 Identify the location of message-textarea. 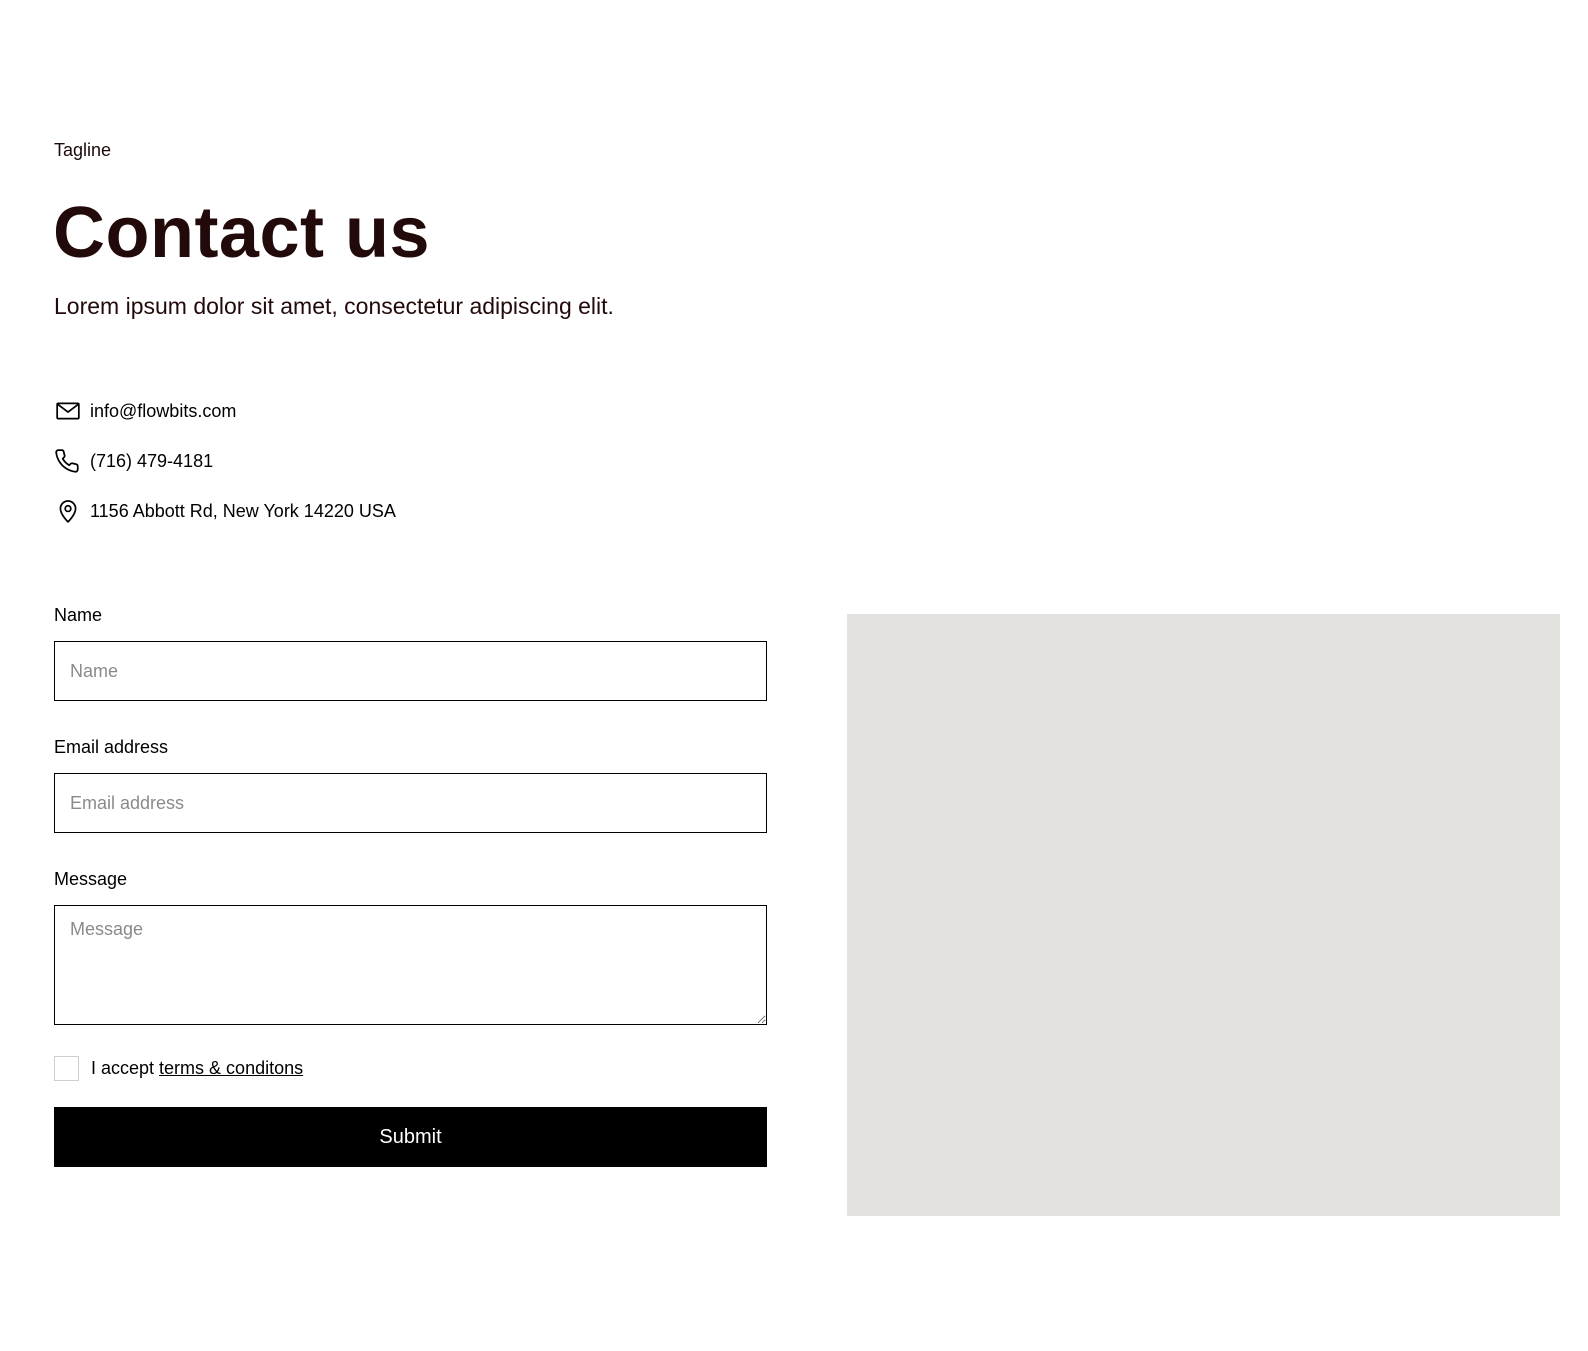
(410, 965).